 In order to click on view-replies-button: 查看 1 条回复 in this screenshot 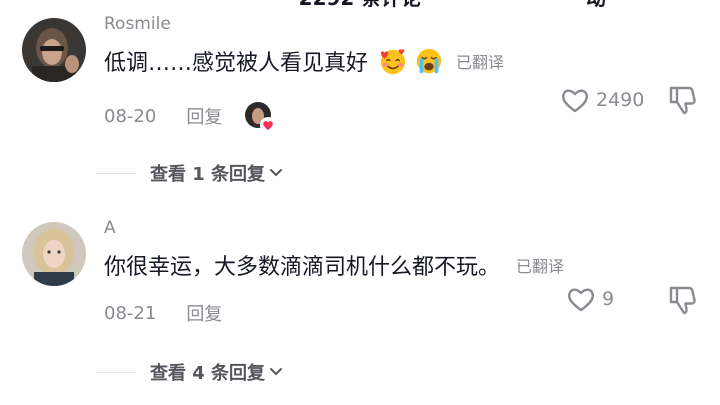, I will do `click(226, 173)`.